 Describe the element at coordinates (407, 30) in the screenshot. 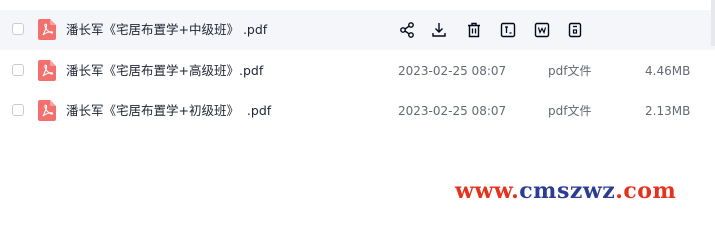

I see `share-icon` at that location.